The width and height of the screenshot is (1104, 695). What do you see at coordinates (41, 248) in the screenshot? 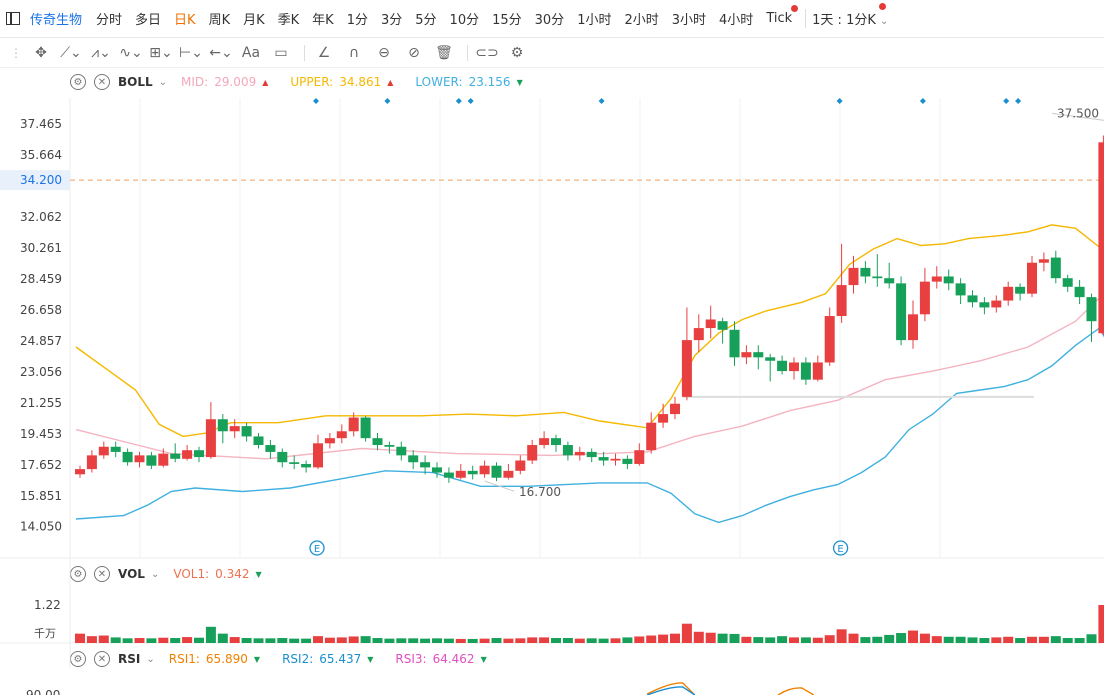
I see `y-tick-label: 30.261` at bounding box center [41, 248].